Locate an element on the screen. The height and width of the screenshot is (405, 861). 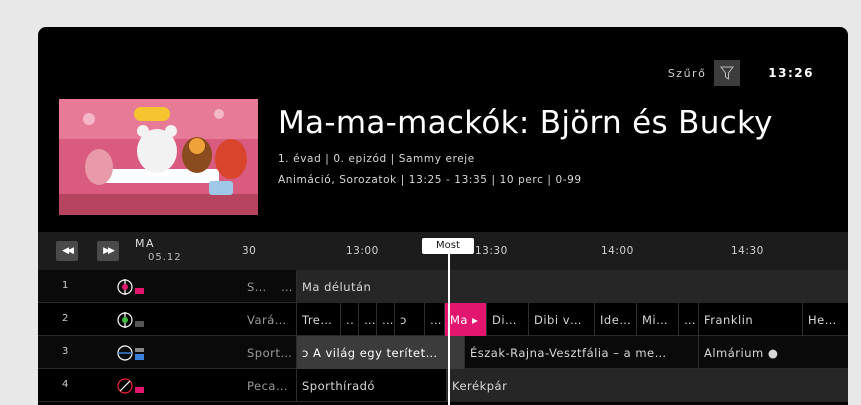
fast-forward-button: ▶▶ is located at coordinates (108, 251).